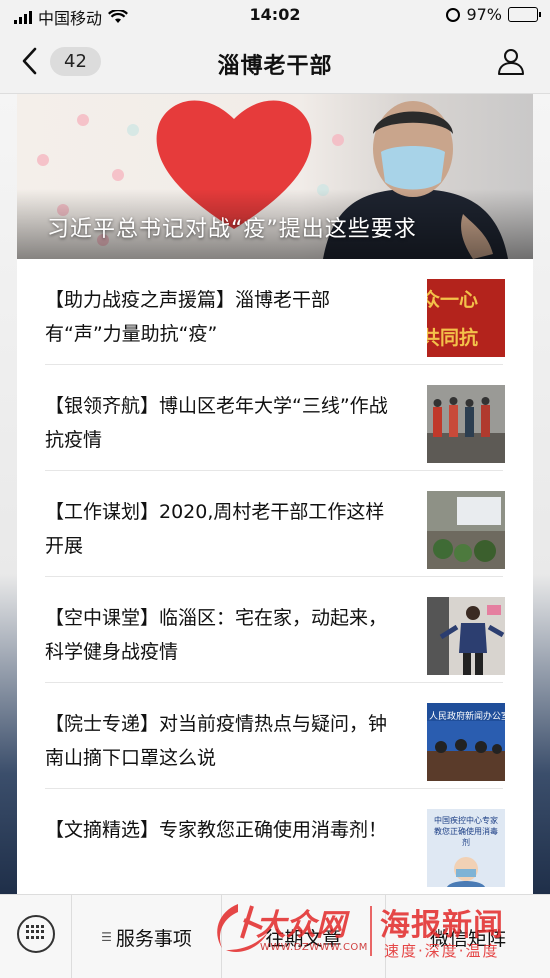  I want to click on keyboard-toggle-button, so click(36, 936).